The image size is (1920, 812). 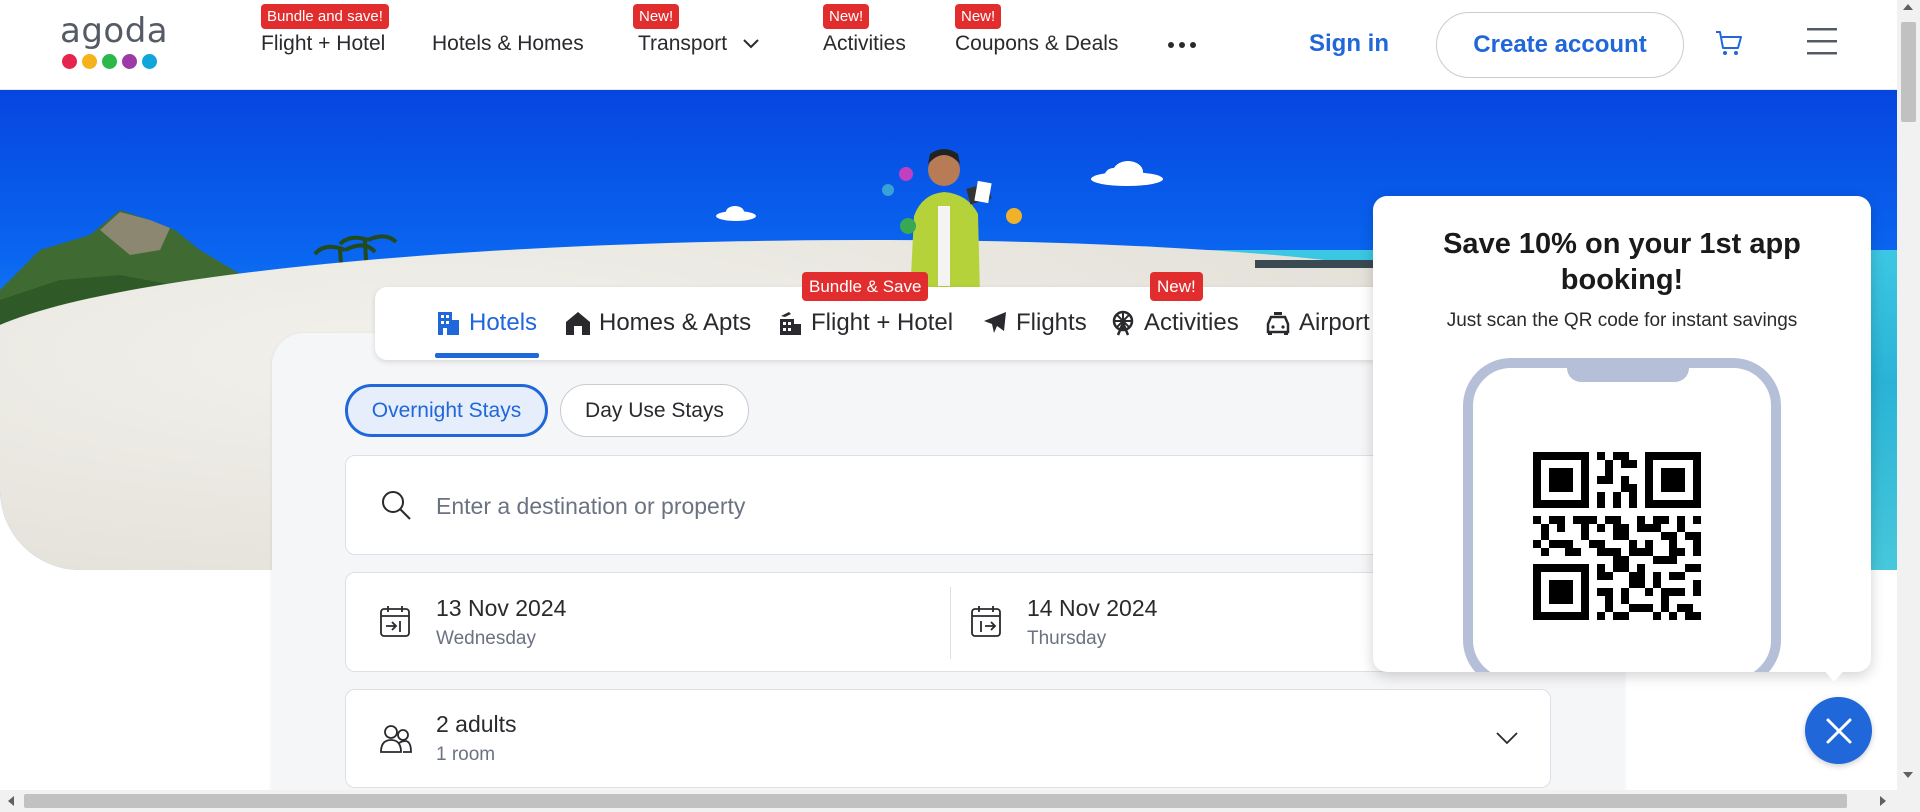 What do you see at coordinates (109, 61) in the screenshot?
I see `logo-dot-green` at bounding box center [109, 61].